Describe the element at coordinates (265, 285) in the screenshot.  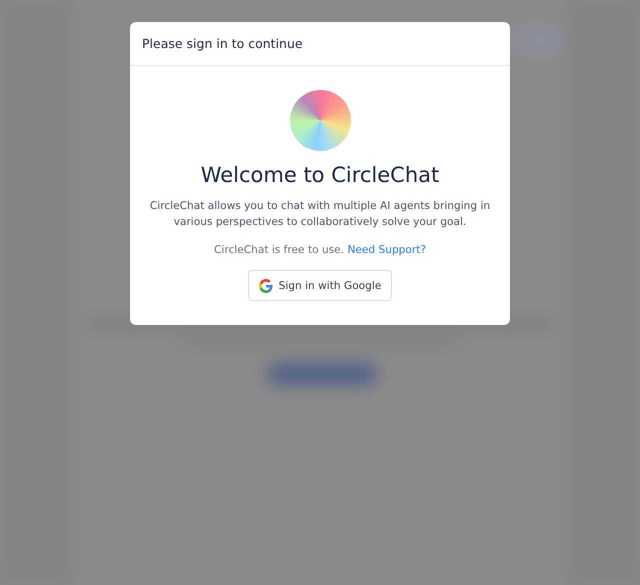
I see `google-icon` at that location.